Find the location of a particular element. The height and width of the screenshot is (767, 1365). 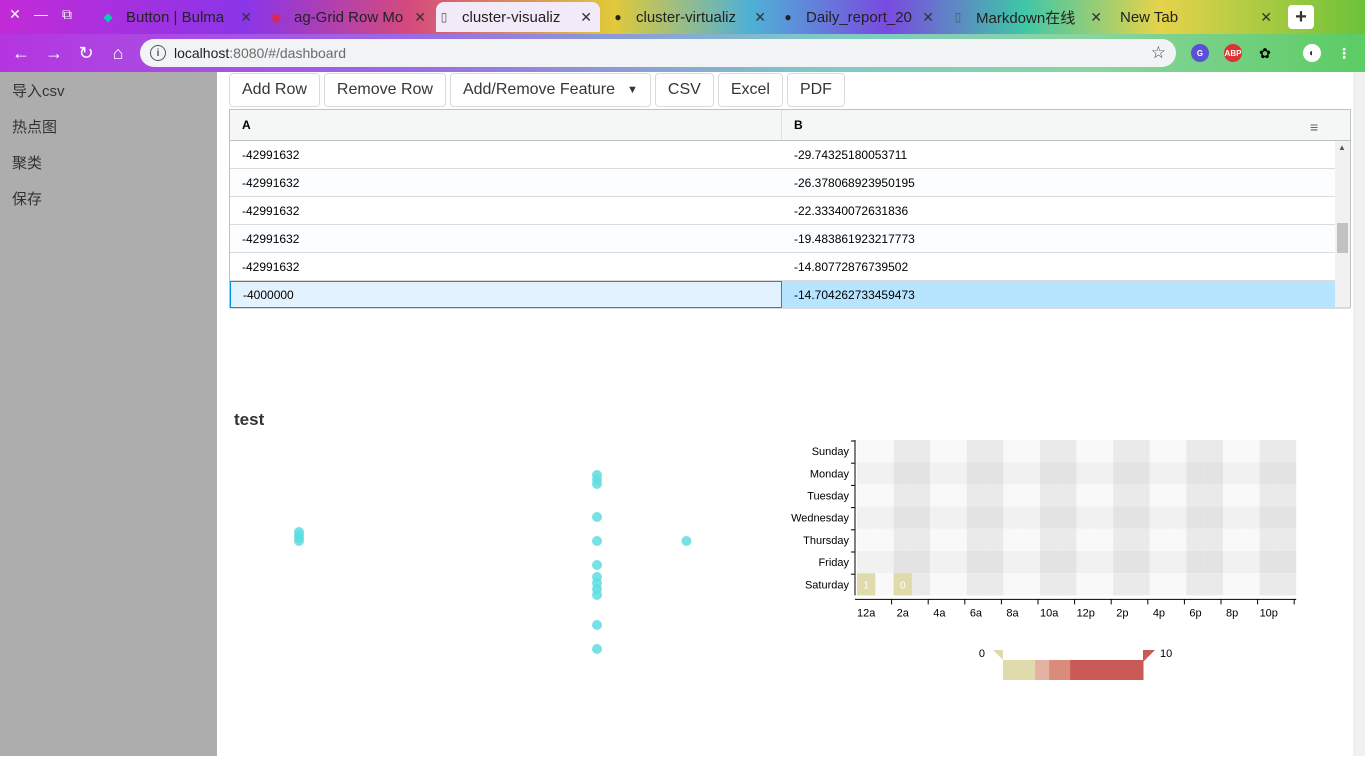

sidebar-item-heatmap: 热点图 is located at coordinates (108, 126).